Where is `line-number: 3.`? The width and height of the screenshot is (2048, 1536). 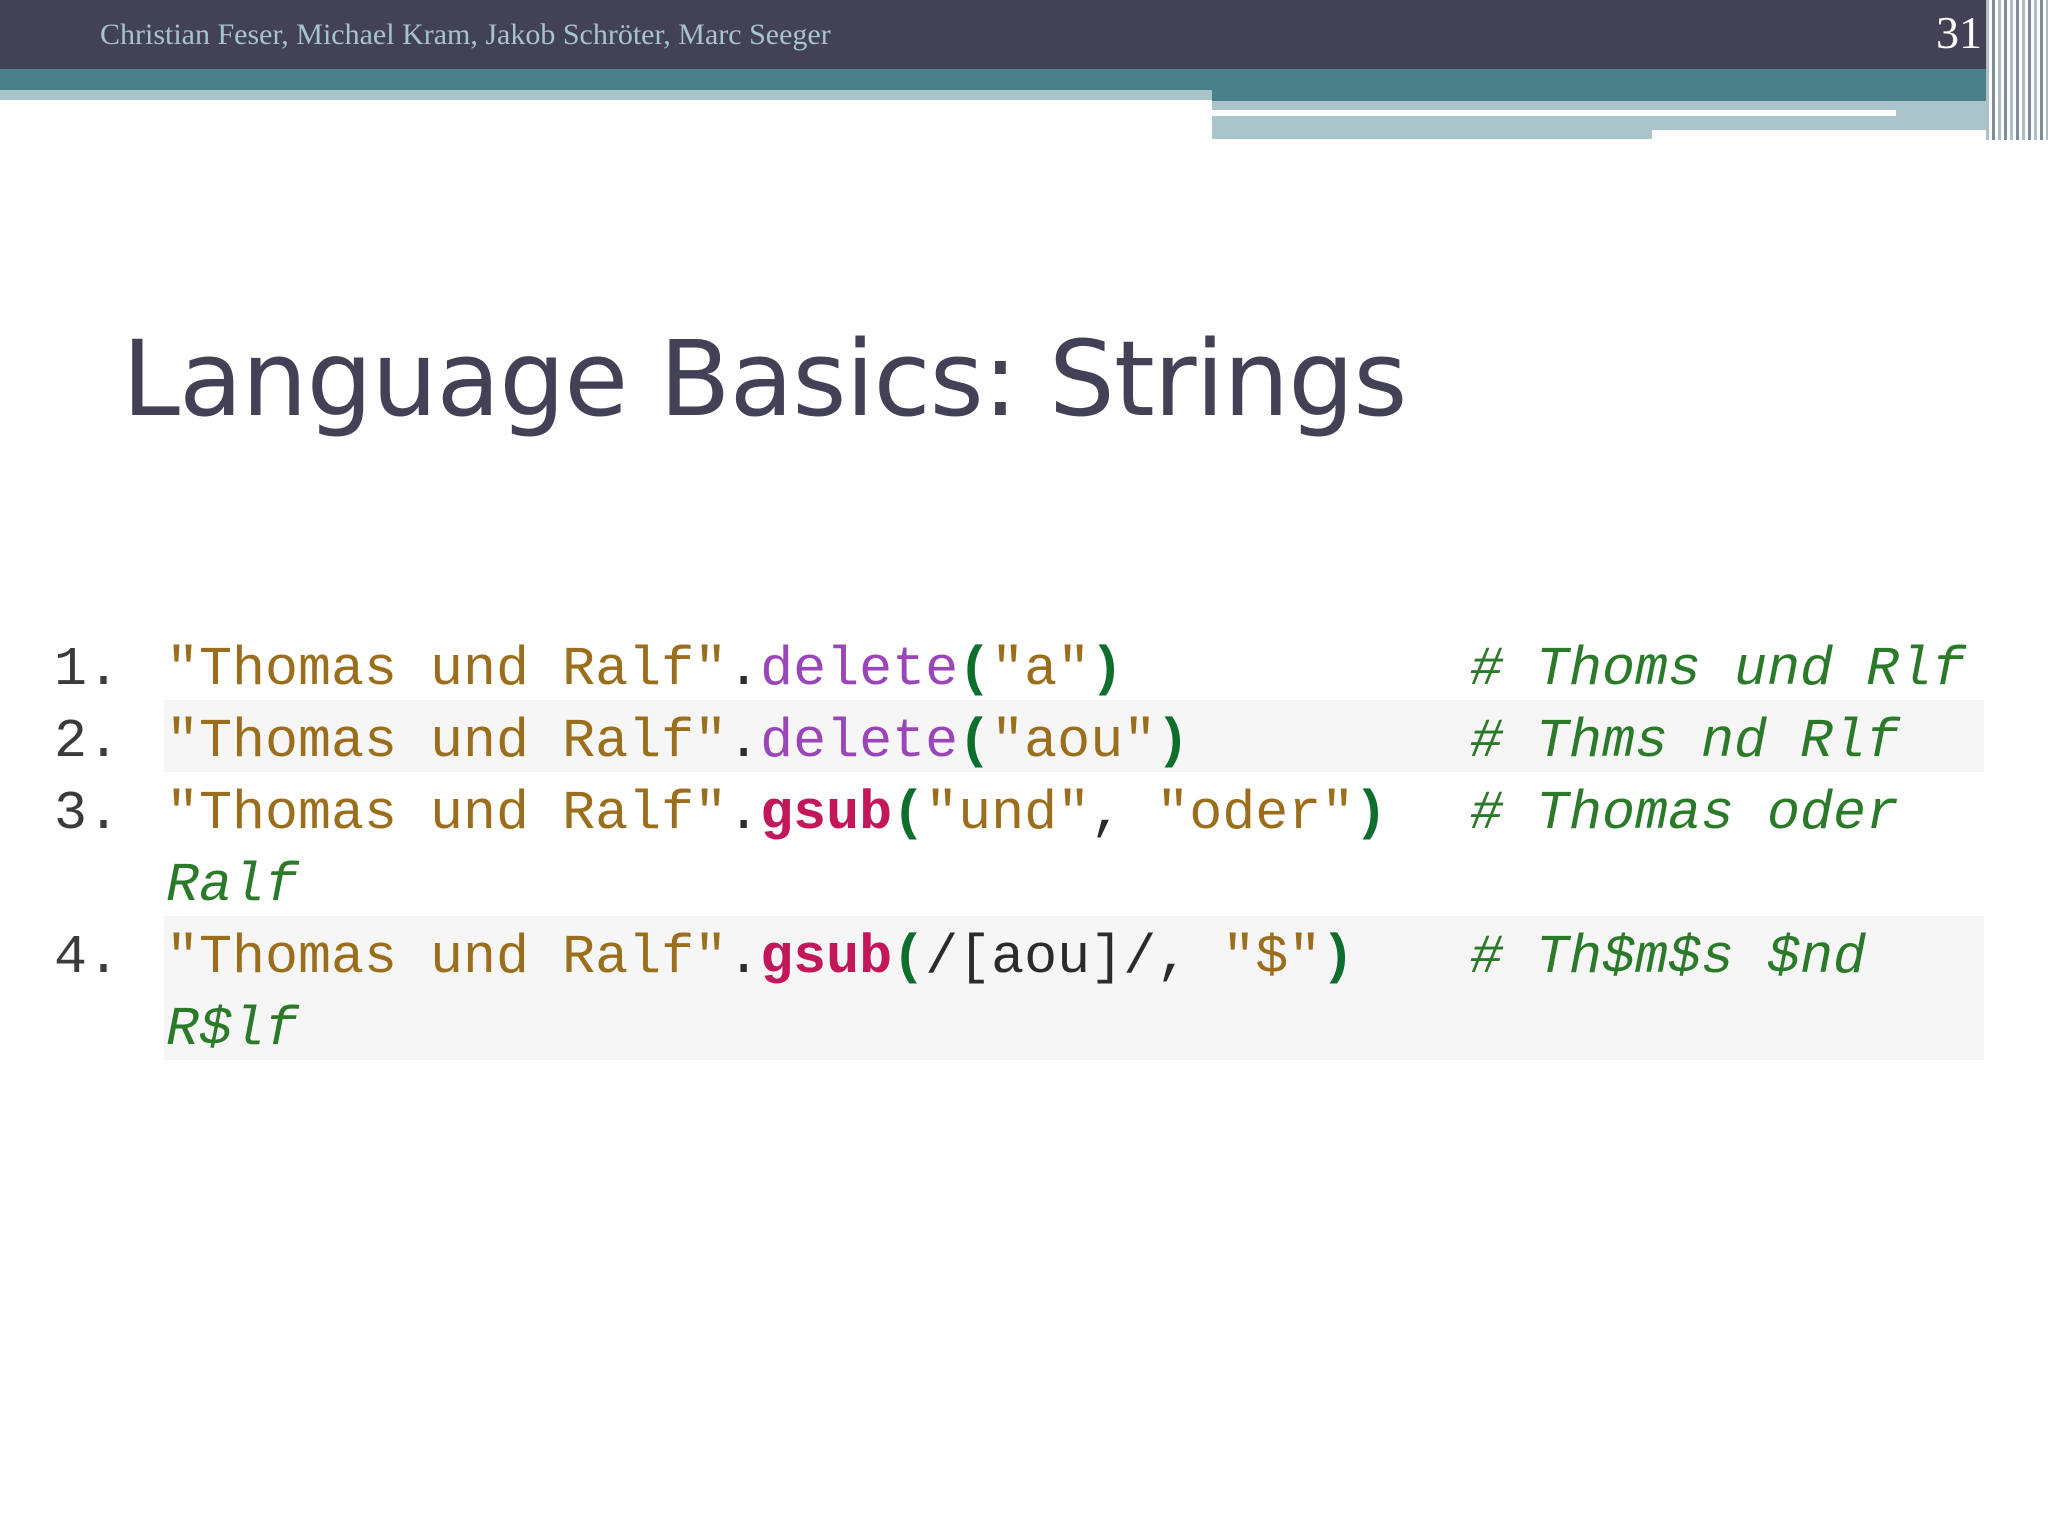 line-number: 3. is located at coordinates (87, 813).